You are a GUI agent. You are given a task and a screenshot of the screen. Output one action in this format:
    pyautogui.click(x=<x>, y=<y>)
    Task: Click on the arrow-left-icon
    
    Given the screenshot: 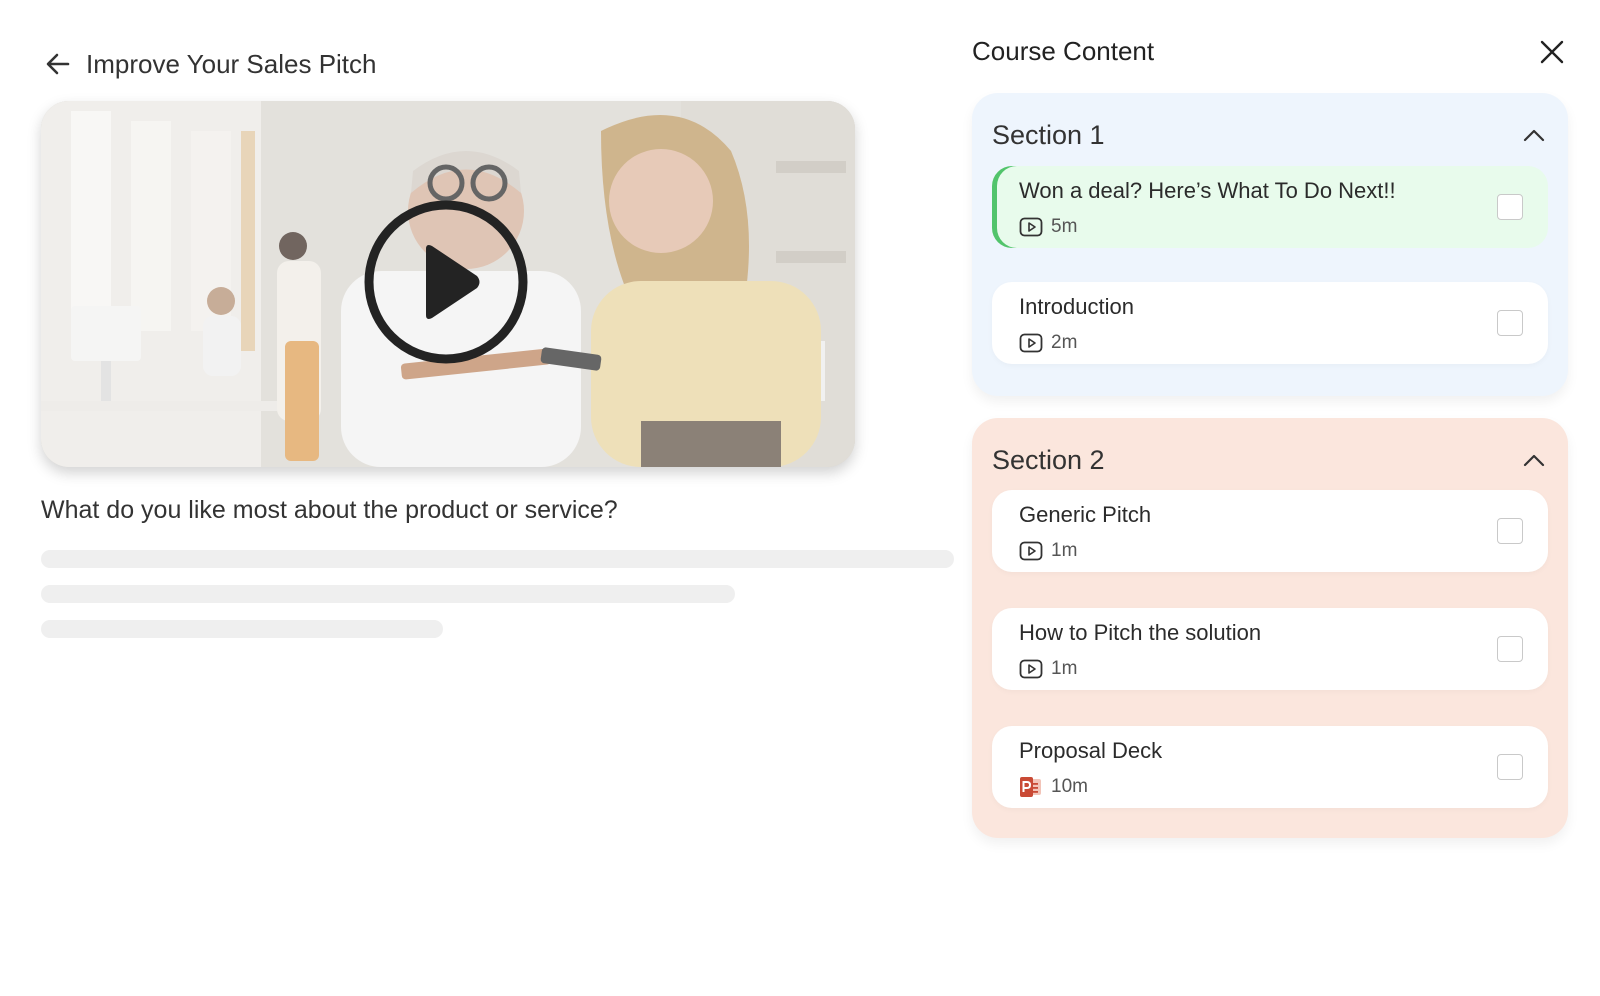 What is the action you would take?
    pyautogui.click(x=58, y=64)
    